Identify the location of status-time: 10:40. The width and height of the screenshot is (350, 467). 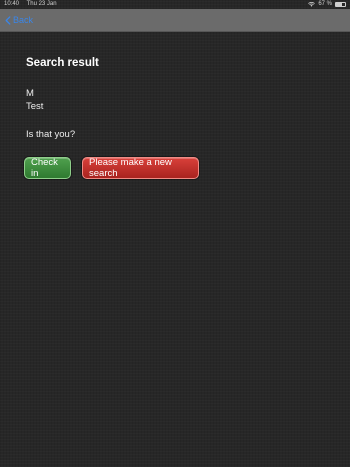
(12, 4).